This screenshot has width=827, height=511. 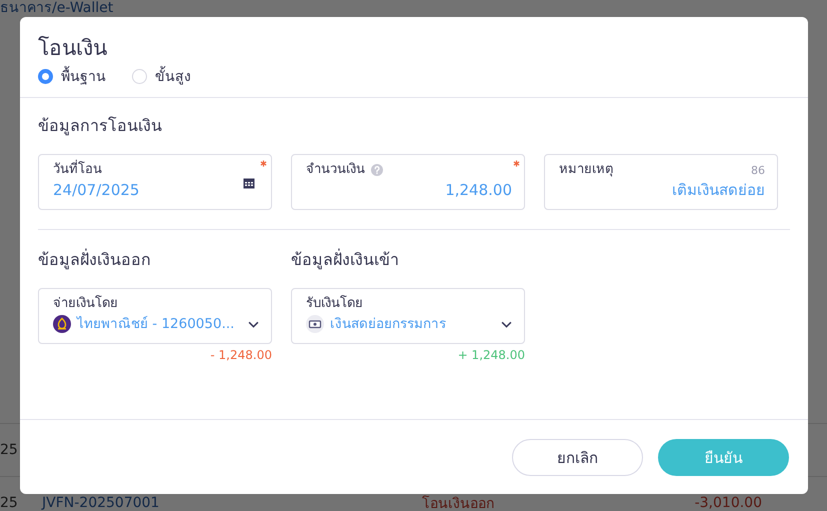 What do you see at coordinates (490, 355) in the screenshot?
I see `amount-text: + 1,248.00` at bounding box center [490, 355].